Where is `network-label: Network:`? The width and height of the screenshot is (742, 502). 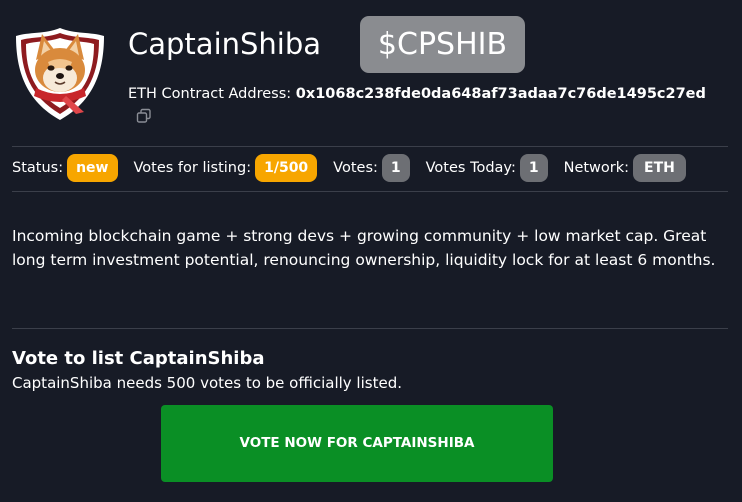 network-label: Network: is located at coordinates (596, 168).